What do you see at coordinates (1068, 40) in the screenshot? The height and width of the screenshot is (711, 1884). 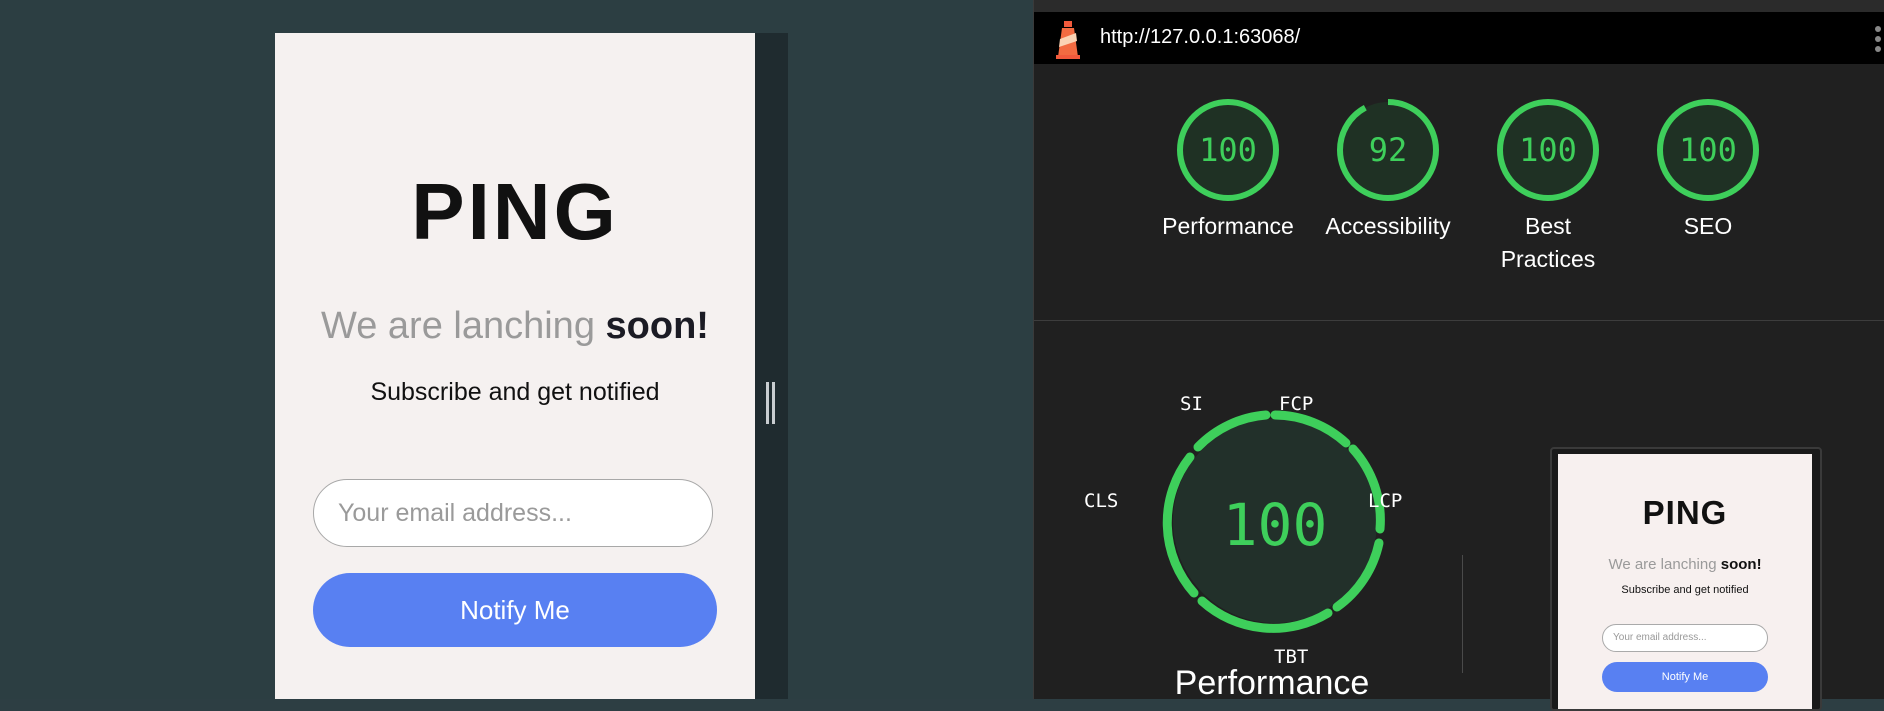 I see `lighthouse-icon` at bounding box center [1068, 40].